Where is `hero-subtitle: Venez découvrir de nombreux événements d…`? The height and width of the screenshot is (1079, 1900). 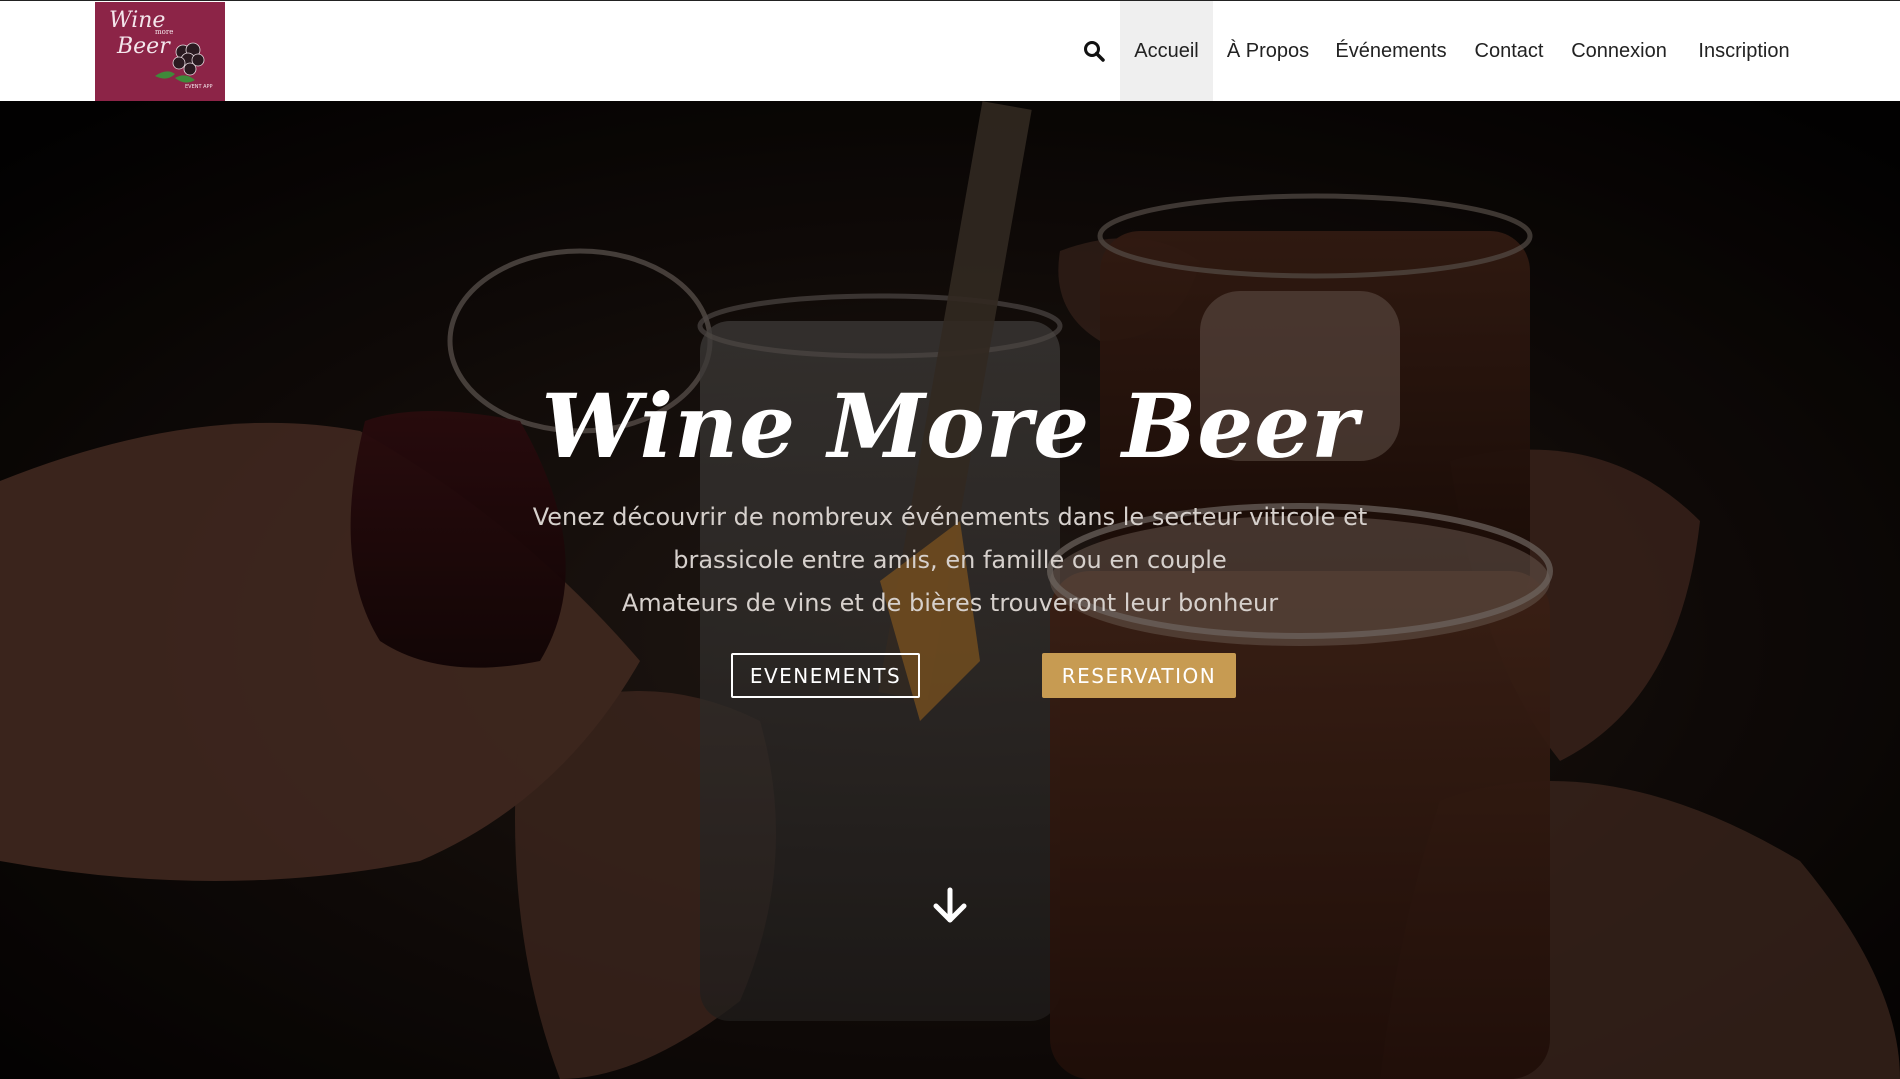 hero-subtitle: Venez découvrir de nombreux événements d… is located at coordinates (950, 560).